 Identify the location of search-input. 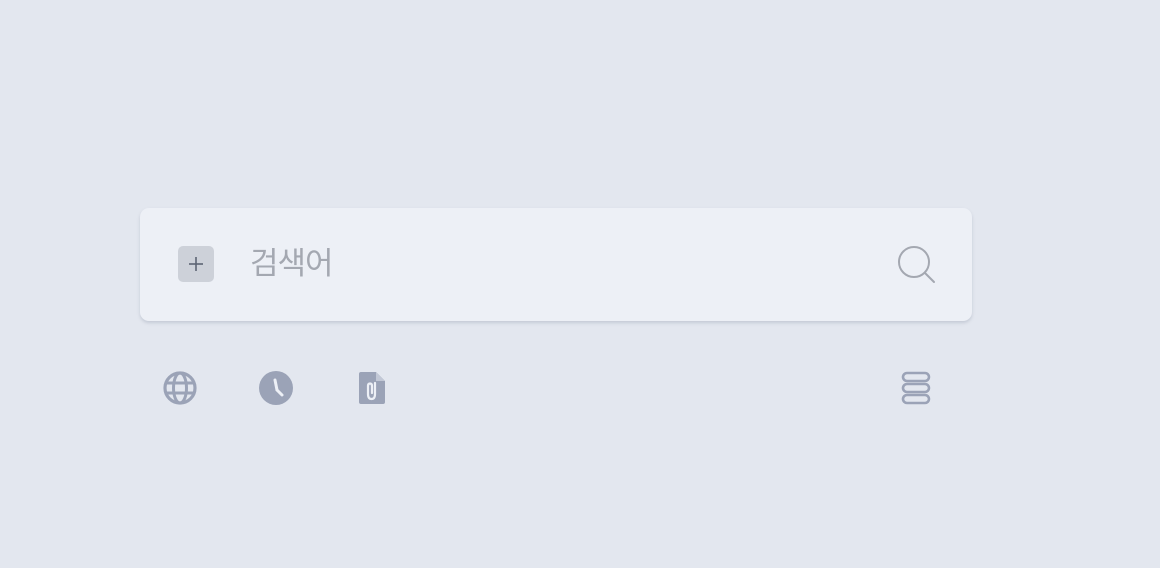
(560, 264).